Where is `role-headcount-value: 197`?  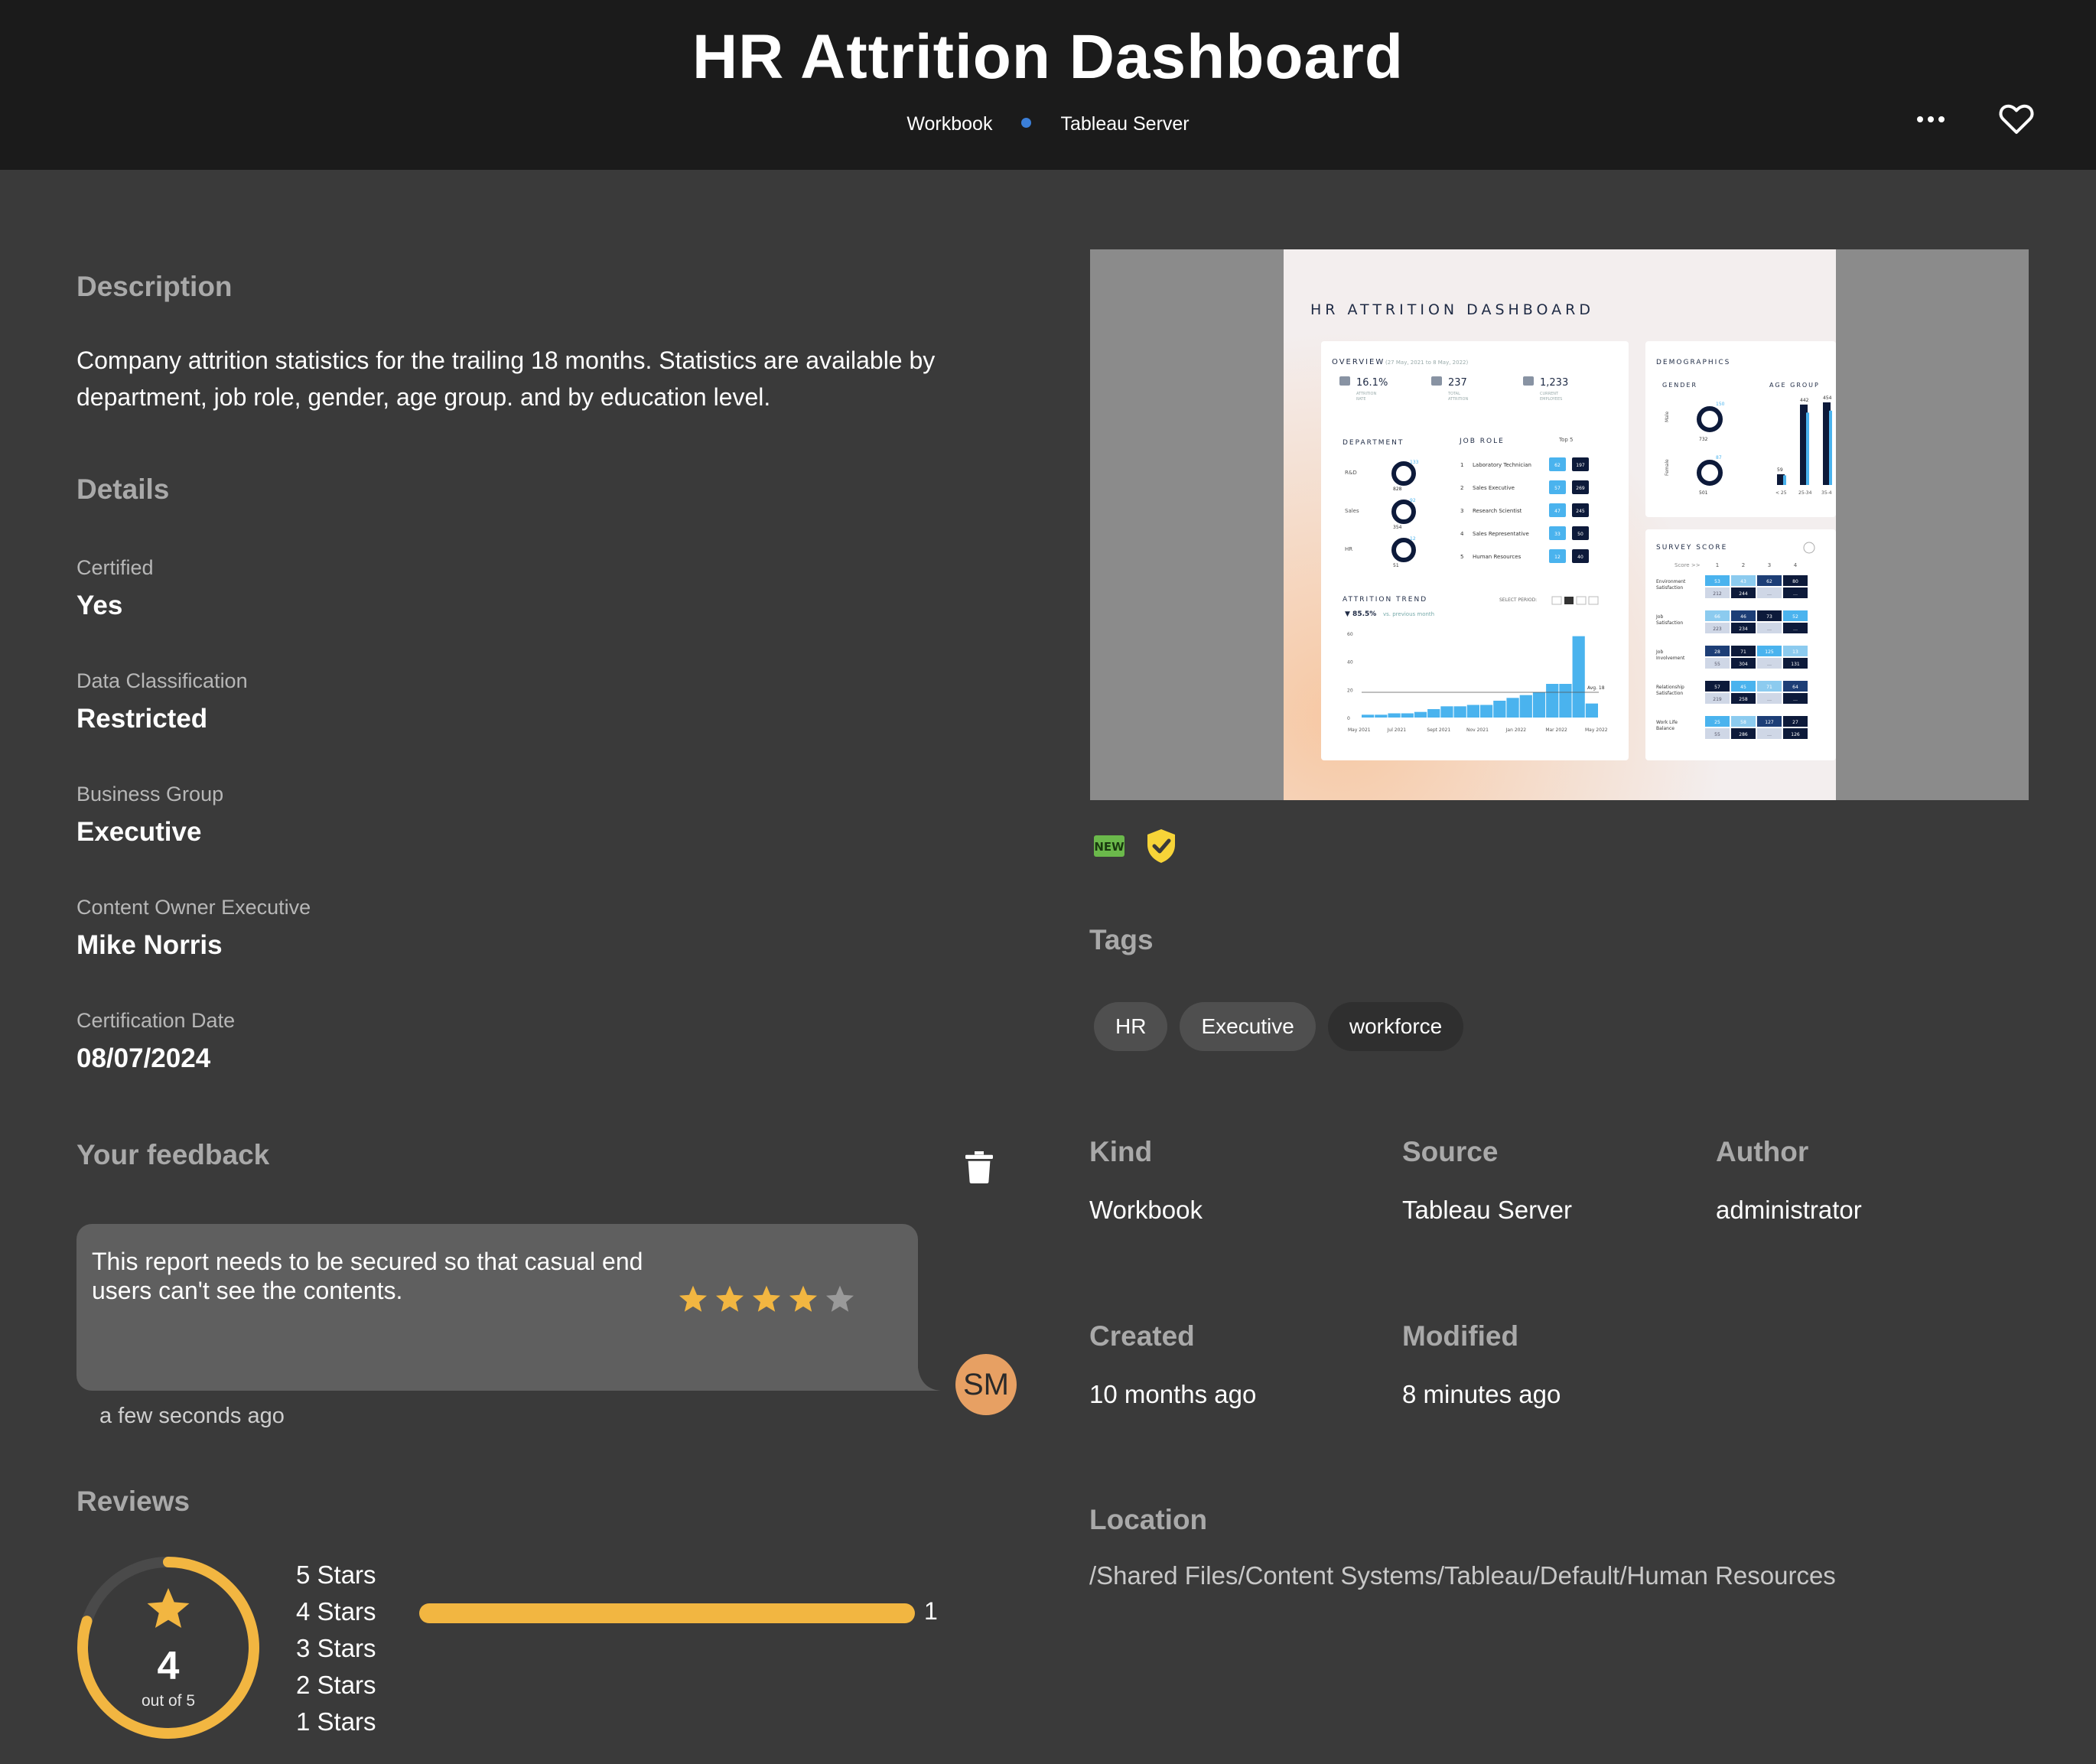
role-headcount-value: 197 is located at coordinates (1581, 466).